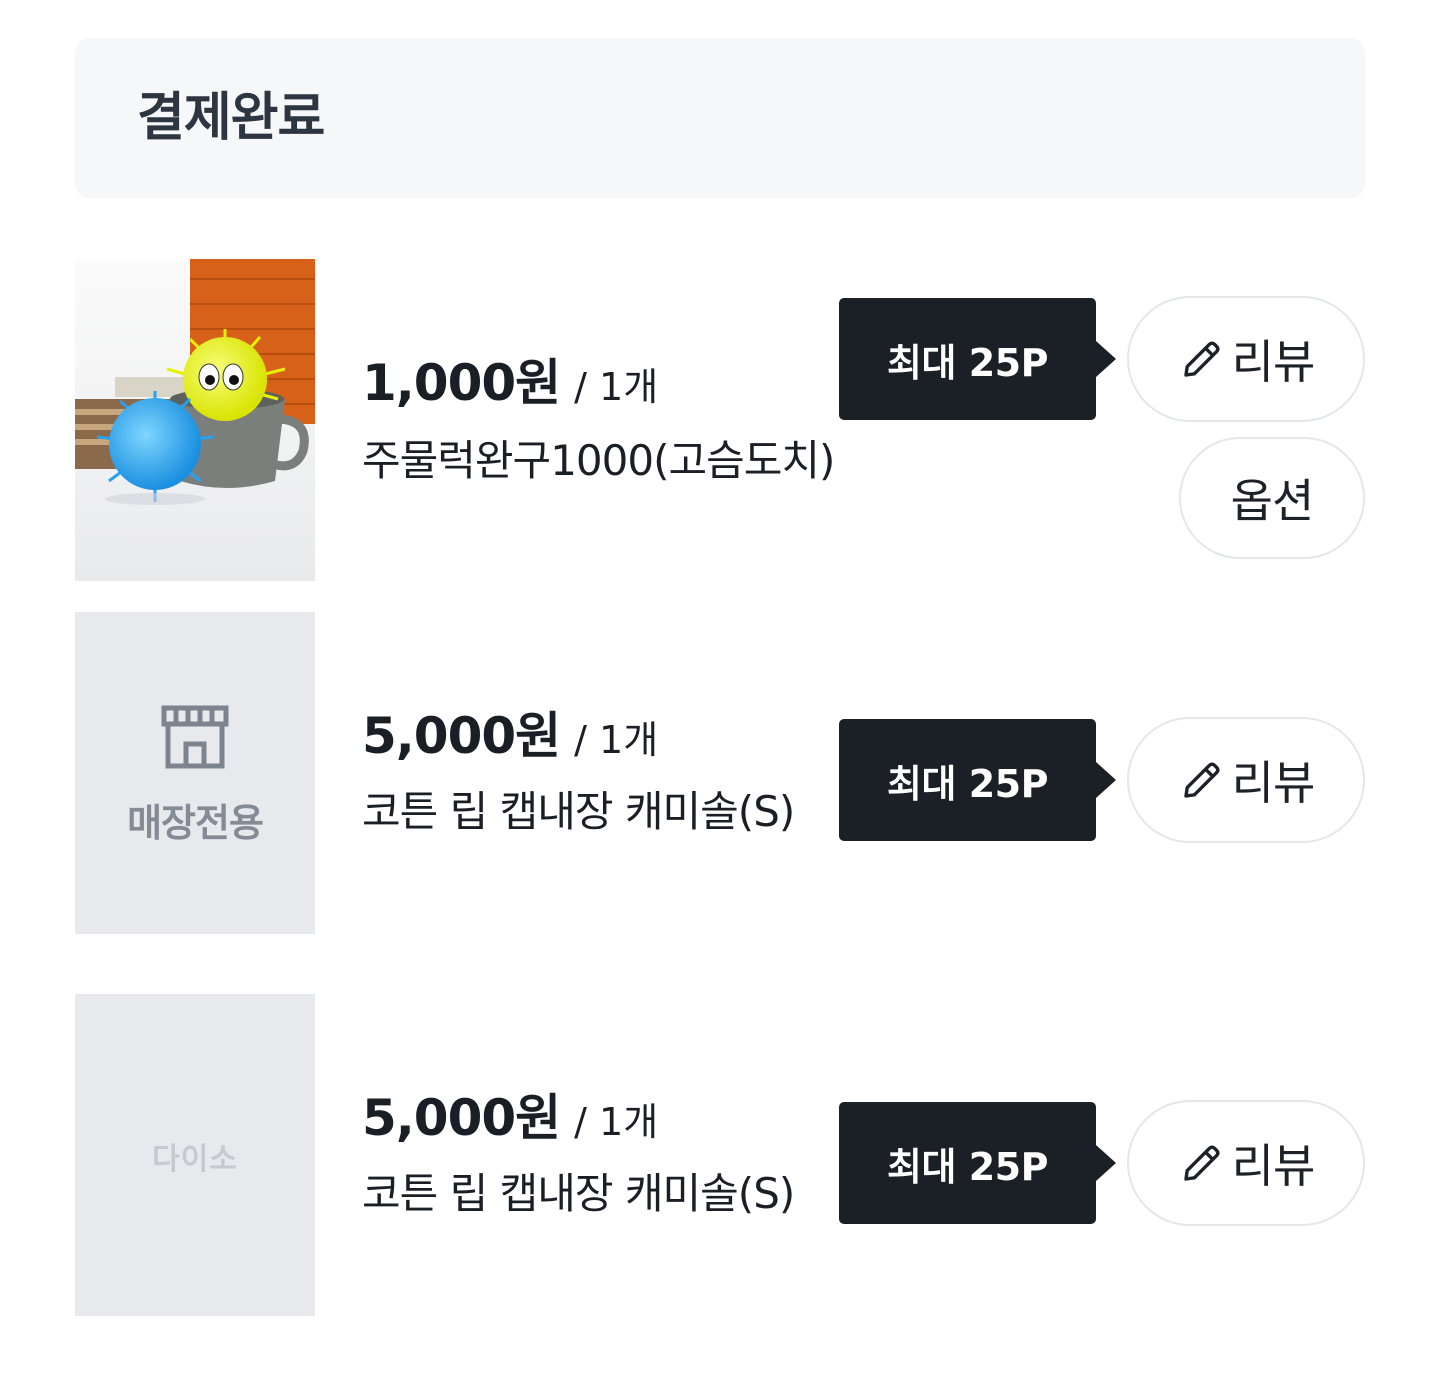  What do you see at coordinates (195, 823) in the screenshot?
I see `store-only-label: 매장전용` at bounding box center [195, 823].